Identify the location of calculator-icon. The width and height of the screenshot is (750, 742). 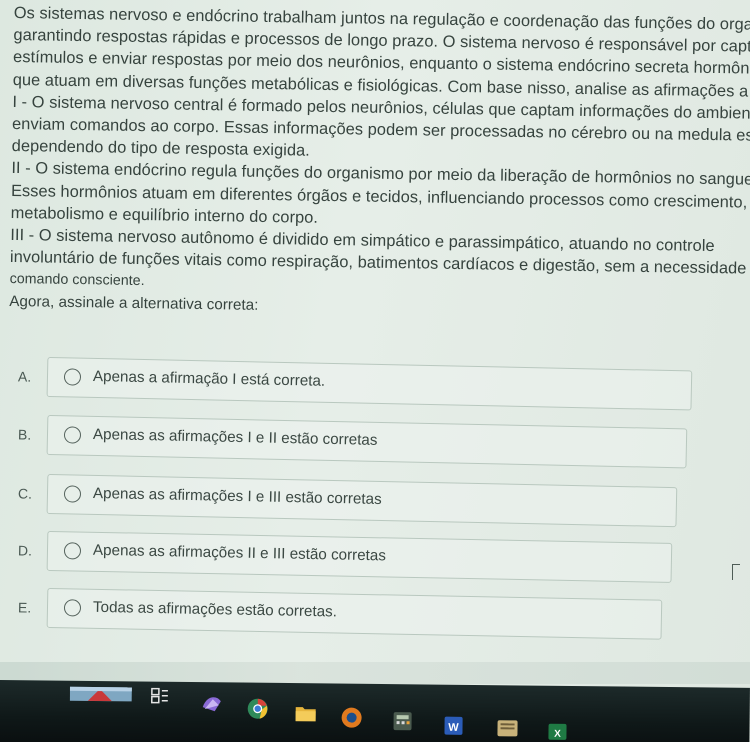
(402, 721).